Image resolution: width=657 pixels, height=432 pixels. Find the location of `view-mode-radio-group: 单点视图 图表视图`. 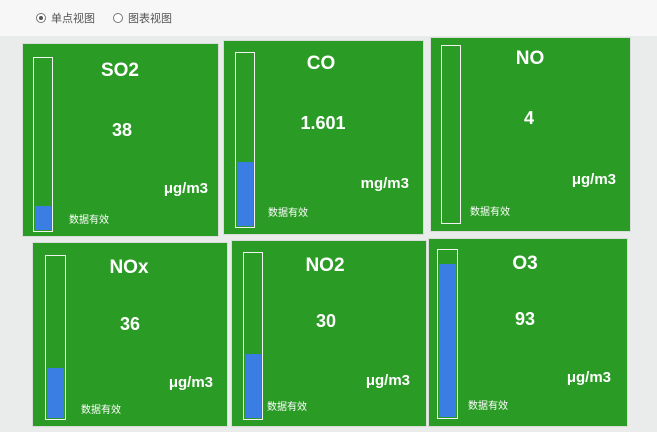

view-mode-radio-group: 单点视图 图表视图 is located at coordinates (104, 18).